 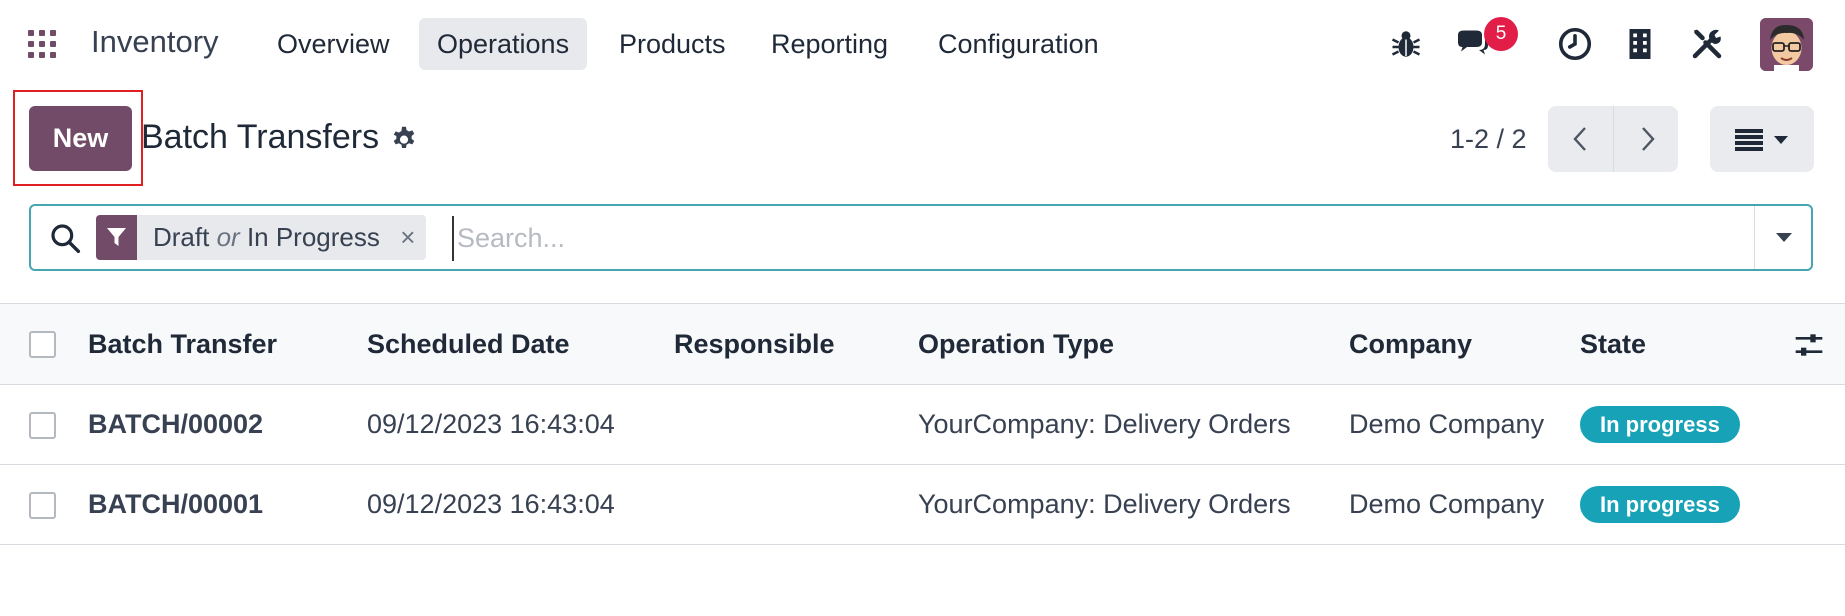 What do you see at coordinates (1613, 344) in the screenshot?
I see `column-header-state: State` at bounding box center [1613, 344].